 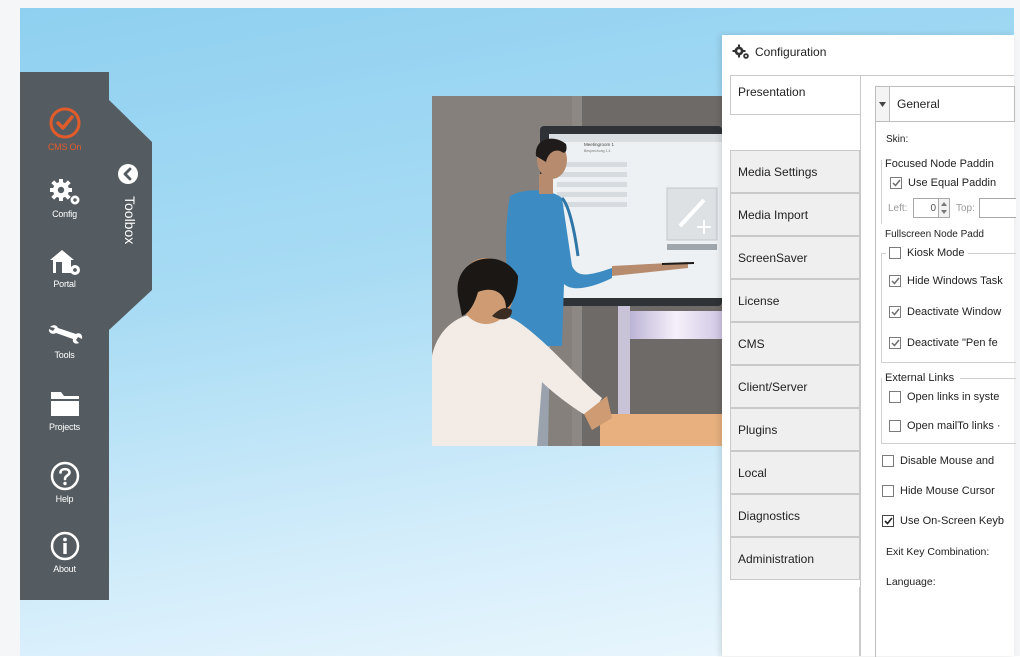 What do you see at coordinates (952, 183) in the screenshot?
I see `checkbox-label: Use Equal Paddin` at bounding box center [952, 183].